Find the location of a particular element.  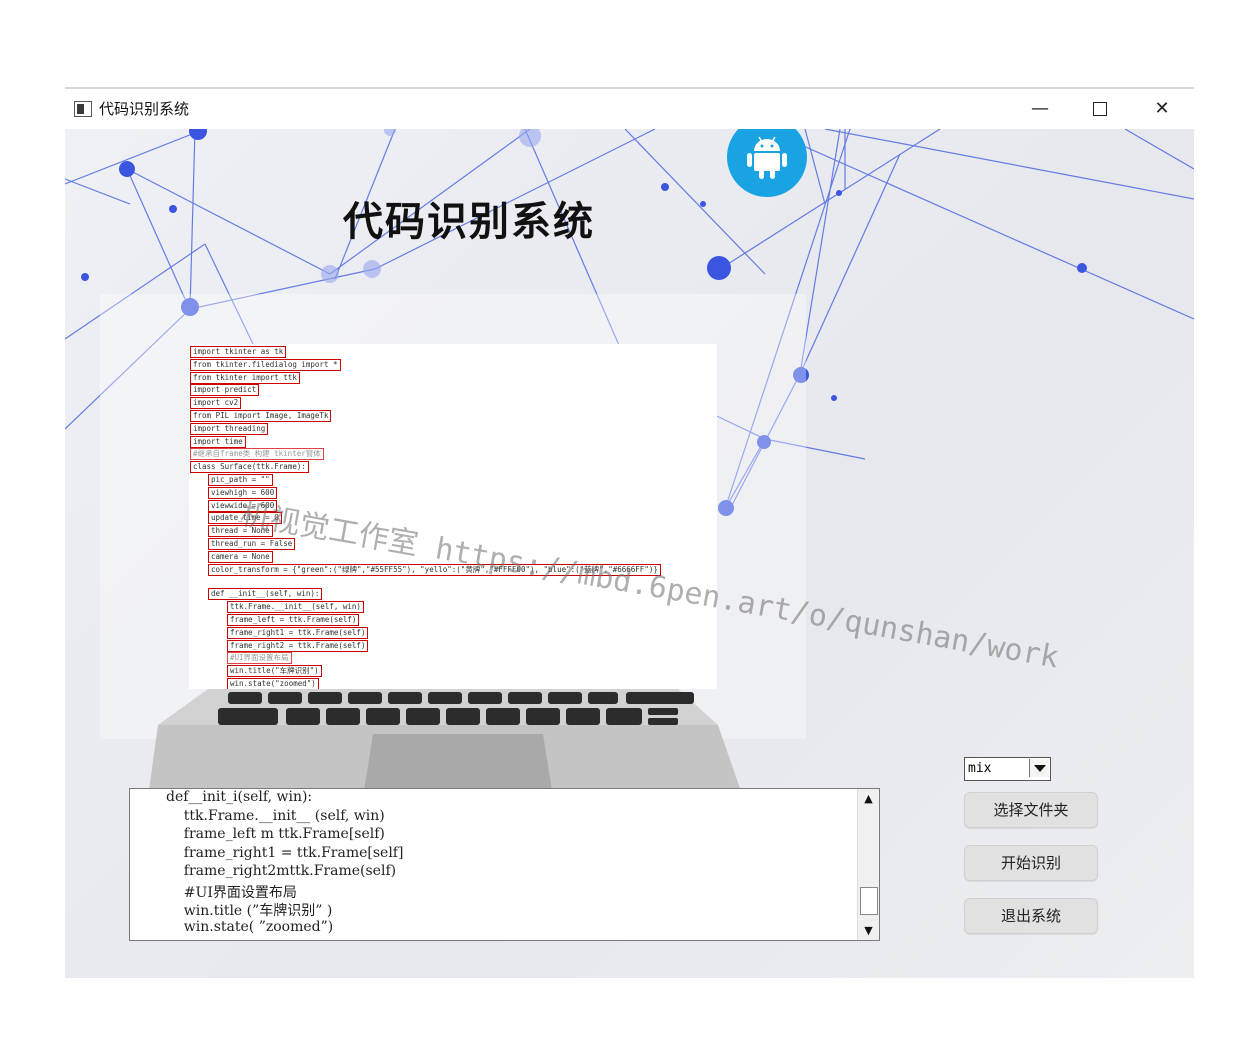

preview-code-line: frame_right2 = ttk.Frame(self) is located at coordinates (298, 645).